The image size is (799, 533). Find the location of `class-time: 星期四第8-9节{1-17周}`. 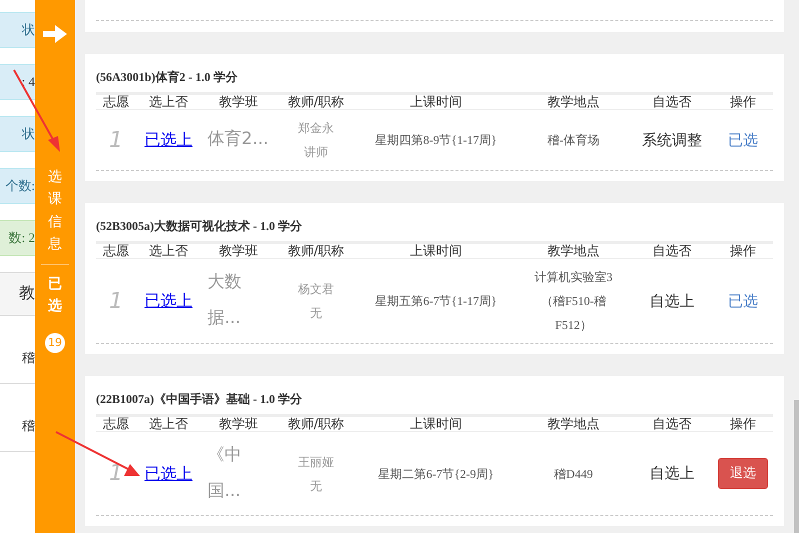

class-time: 星期四第8-9节{1-17周} is located at coordinates (436, 140).